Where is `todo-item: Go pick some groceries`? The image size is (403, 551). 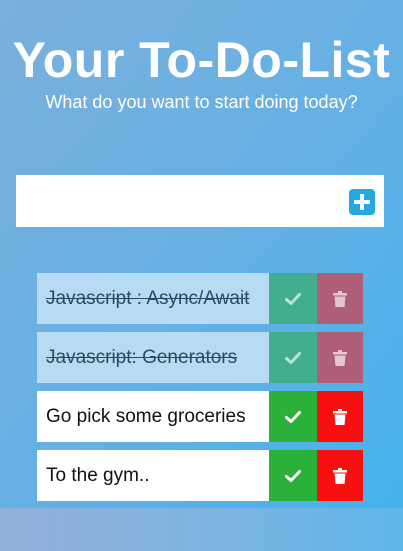
todo-item: Go pick some groceries is located at coordinates (200, 416).